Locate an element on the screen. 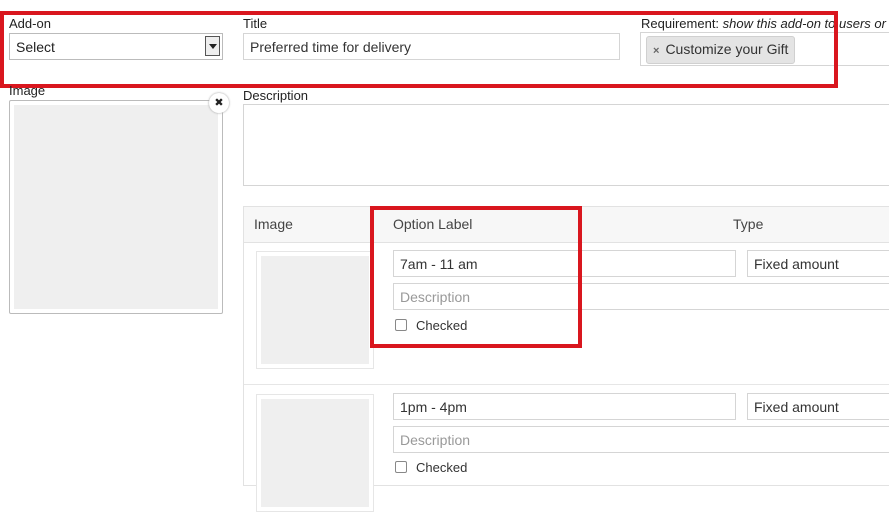  highlight-box-top is located at coordinates (419, 49).